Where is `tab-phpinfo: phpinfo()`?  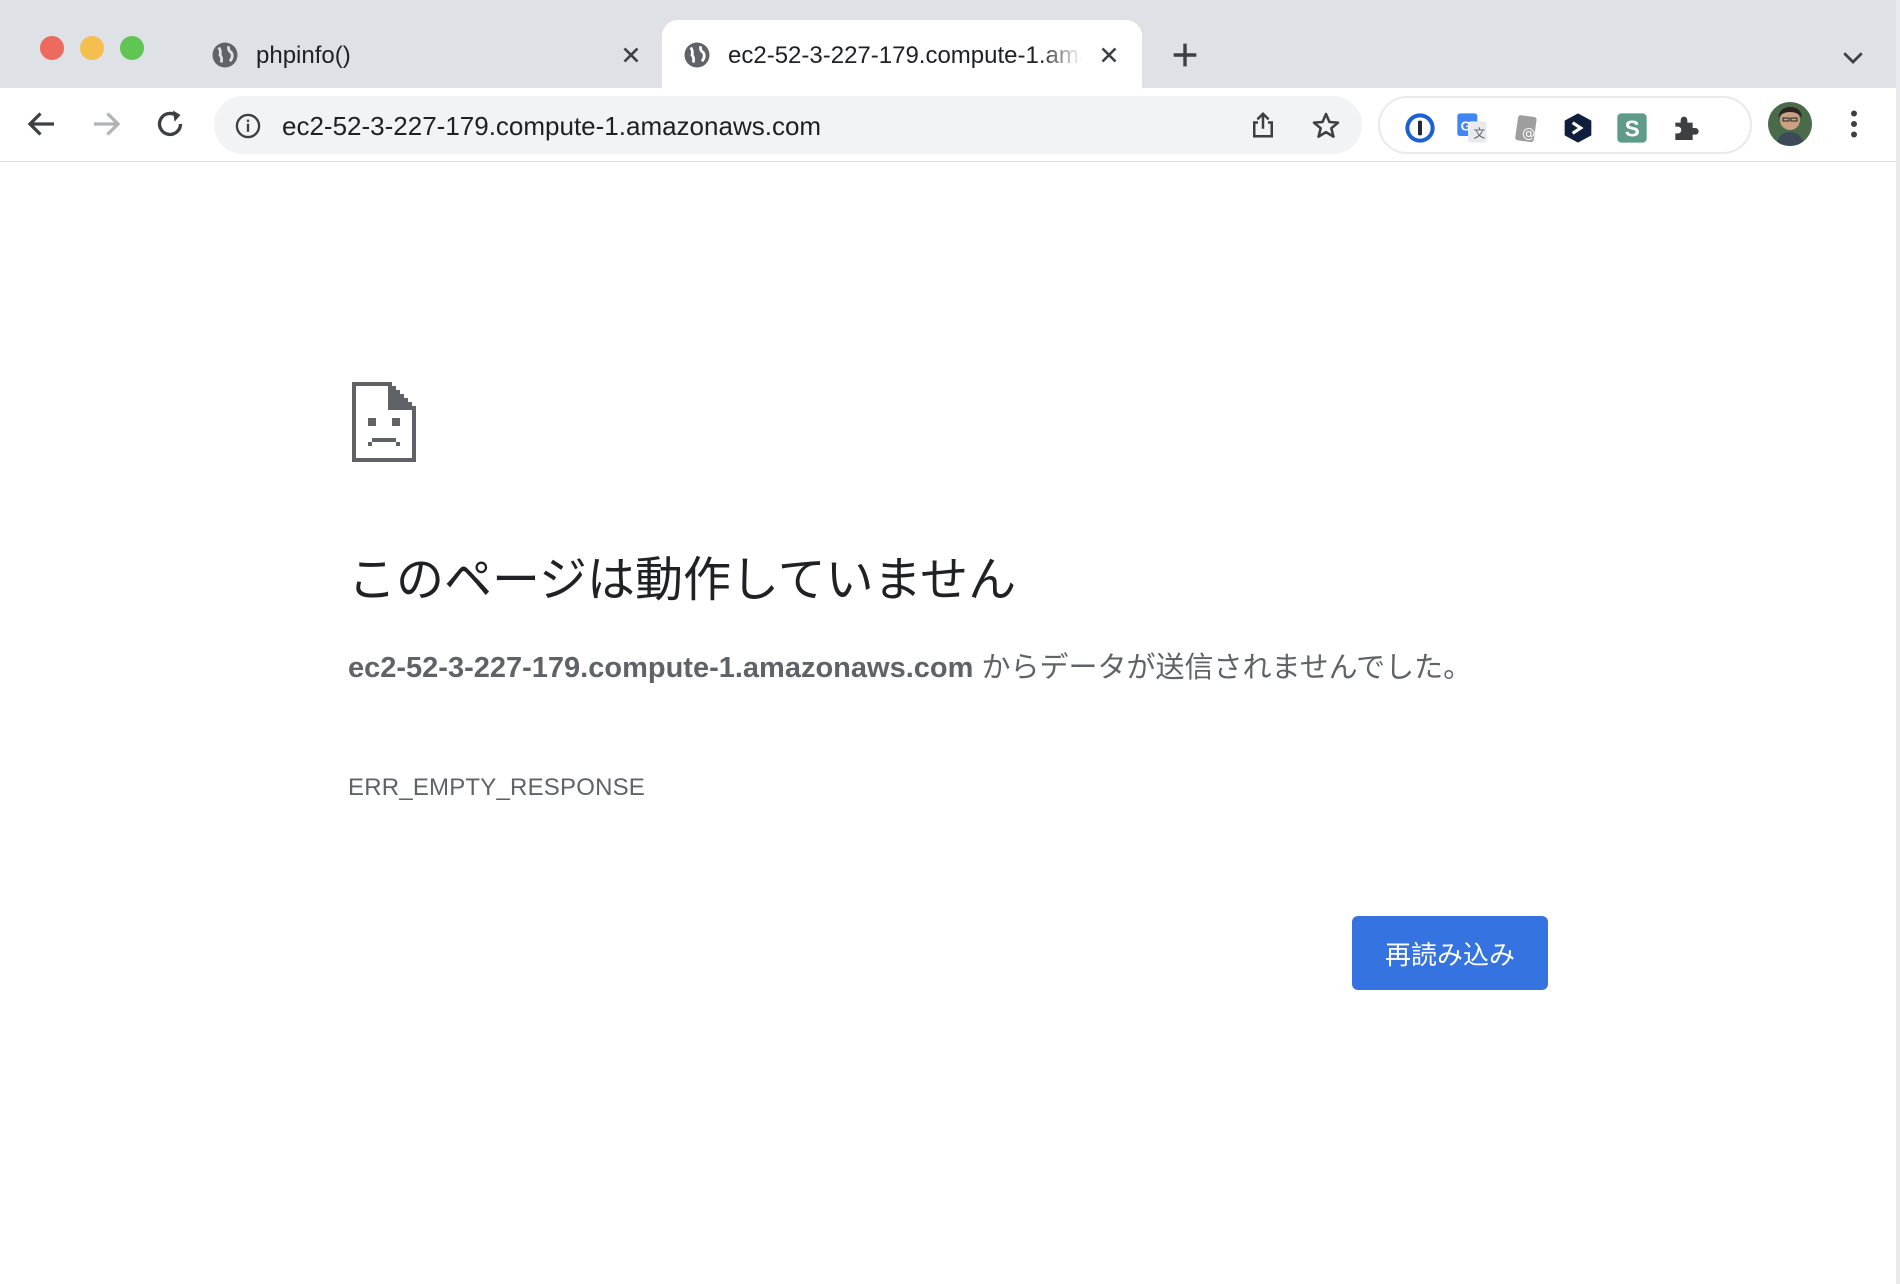
tab-phpinfo: phpinfo() is located at coordinates (421, 54).